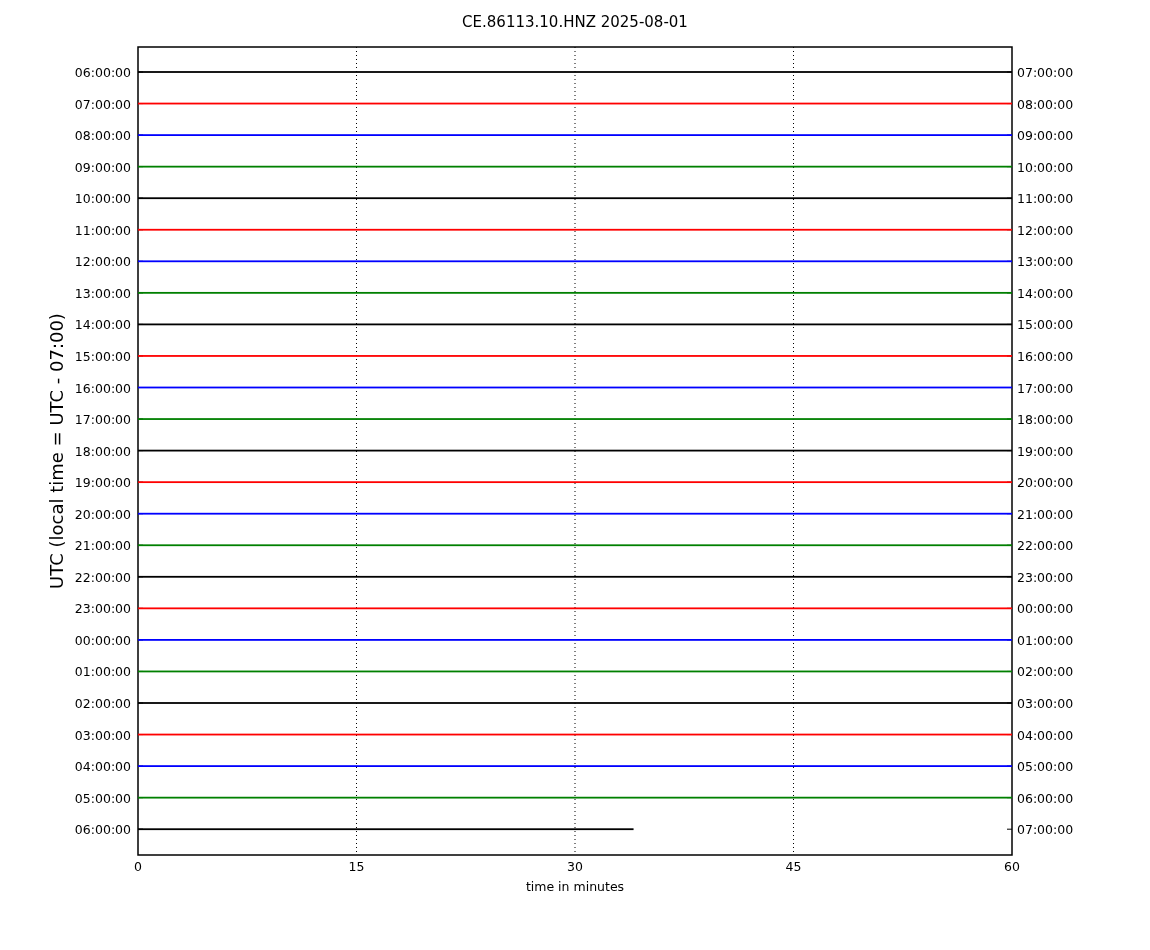 The height and width of the screenshot is (950, 1150). What do you see at coordinates (56, 451) in the screenshot?
I see `axis-label: UTC (local time = UTC - 07:00)` at bounding box center [56, 451].